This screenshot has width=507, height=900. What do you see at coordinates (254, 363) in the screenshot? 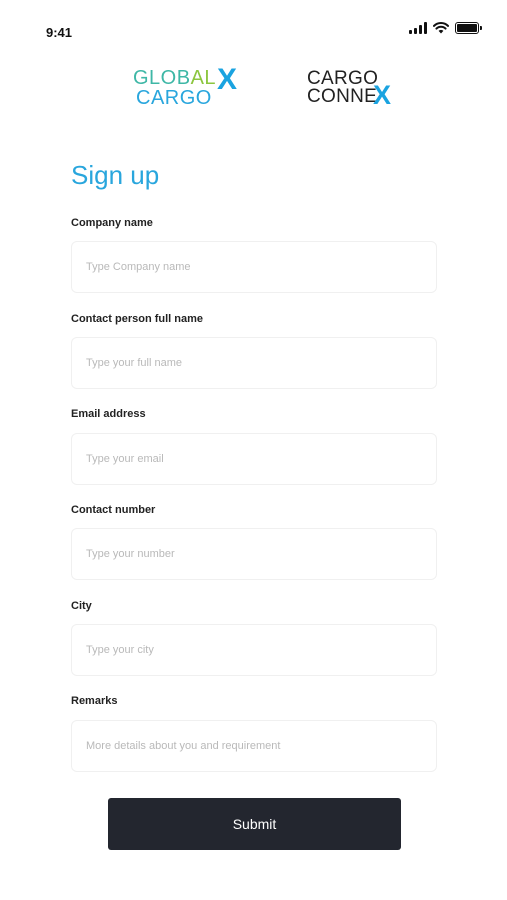
I see `contact-person-input` at bounding box center [254, 363].